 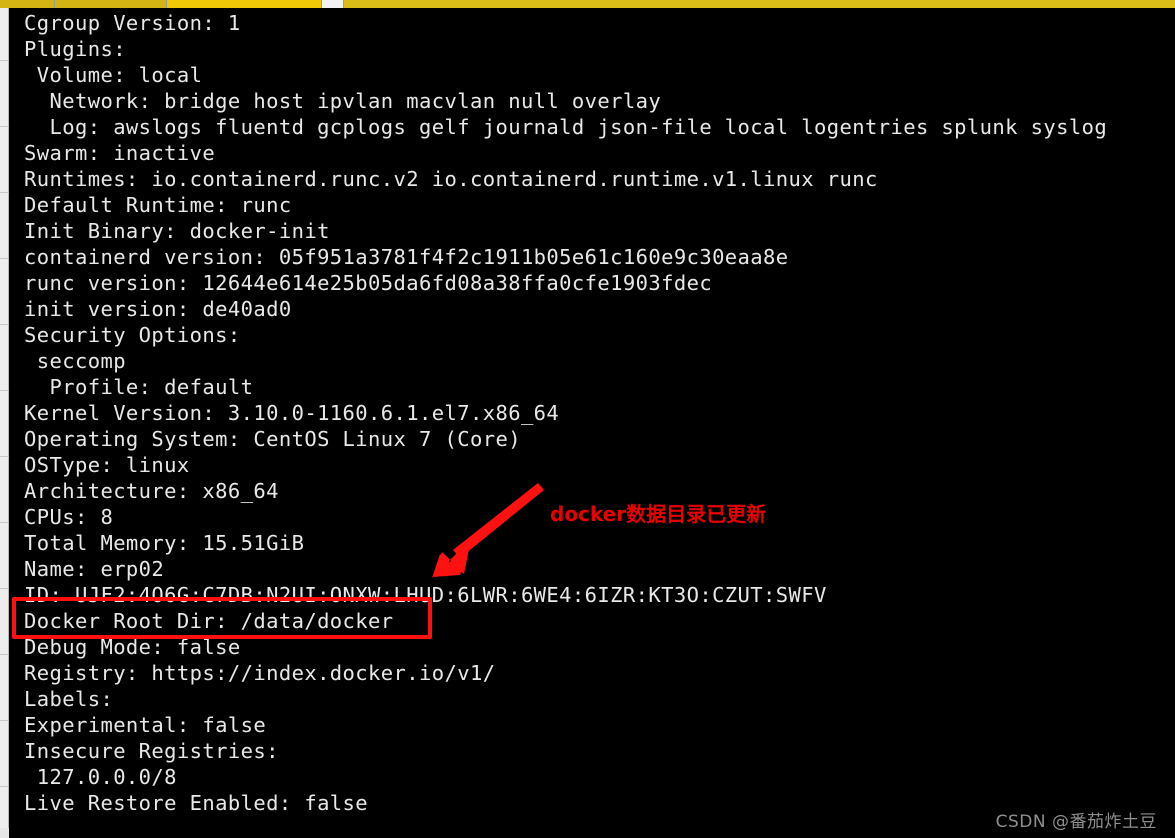 I want to click on terminal-line: Cgroup Version: 1, so click(x=132, y=23).